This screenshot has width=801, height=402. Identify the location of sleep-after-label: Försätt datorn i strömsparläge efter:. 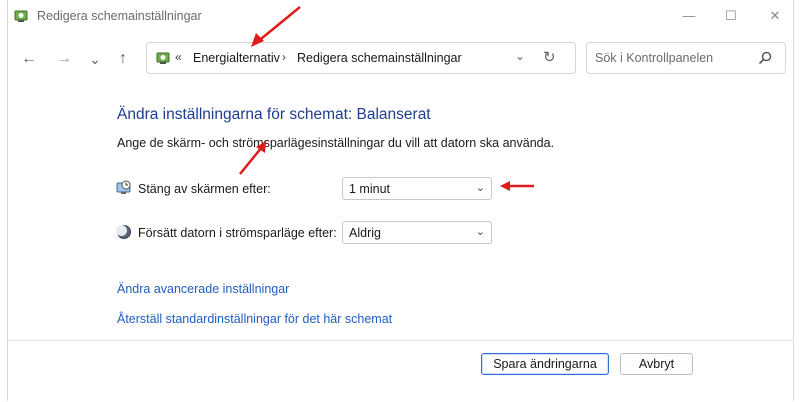
(237, 233).